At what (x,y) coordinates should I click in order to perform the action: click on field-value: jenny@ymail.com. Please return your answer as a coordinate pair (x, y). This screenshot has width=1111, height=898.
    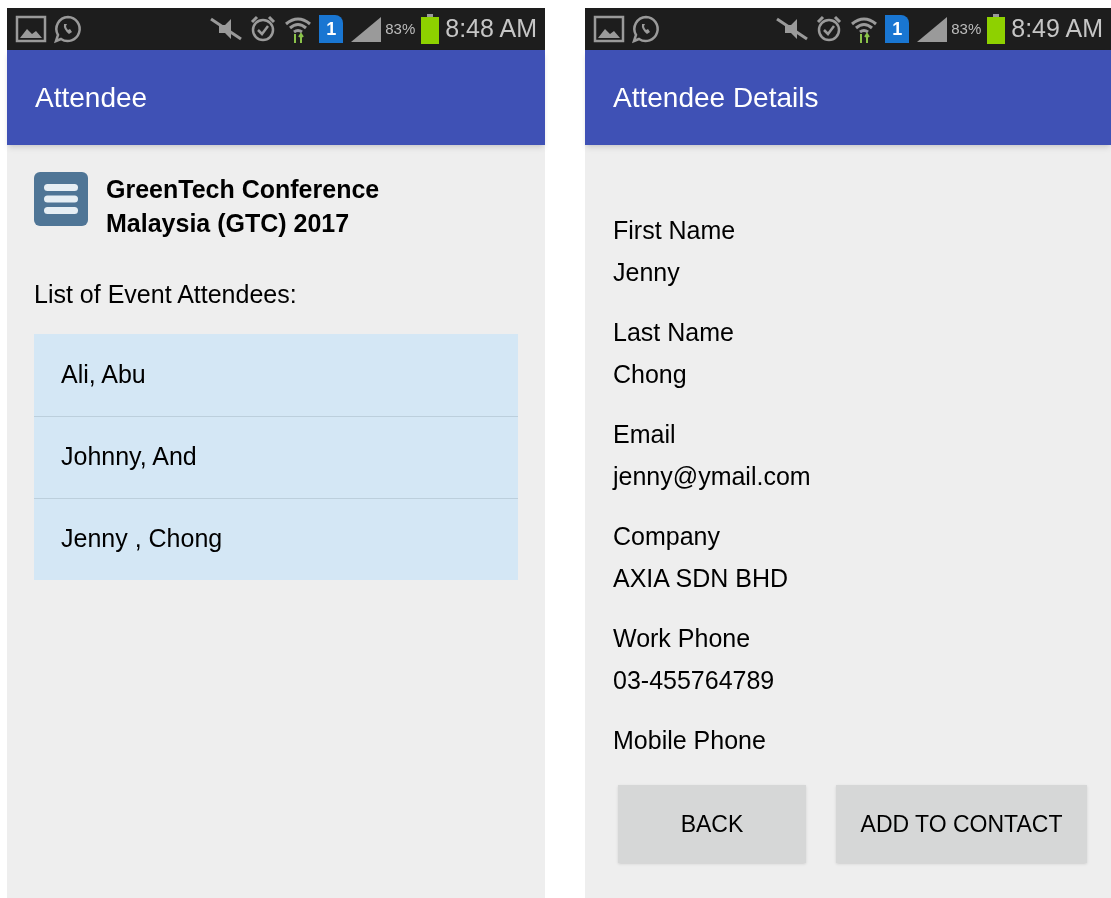
    Looking at the image, I should click on (712, 476).